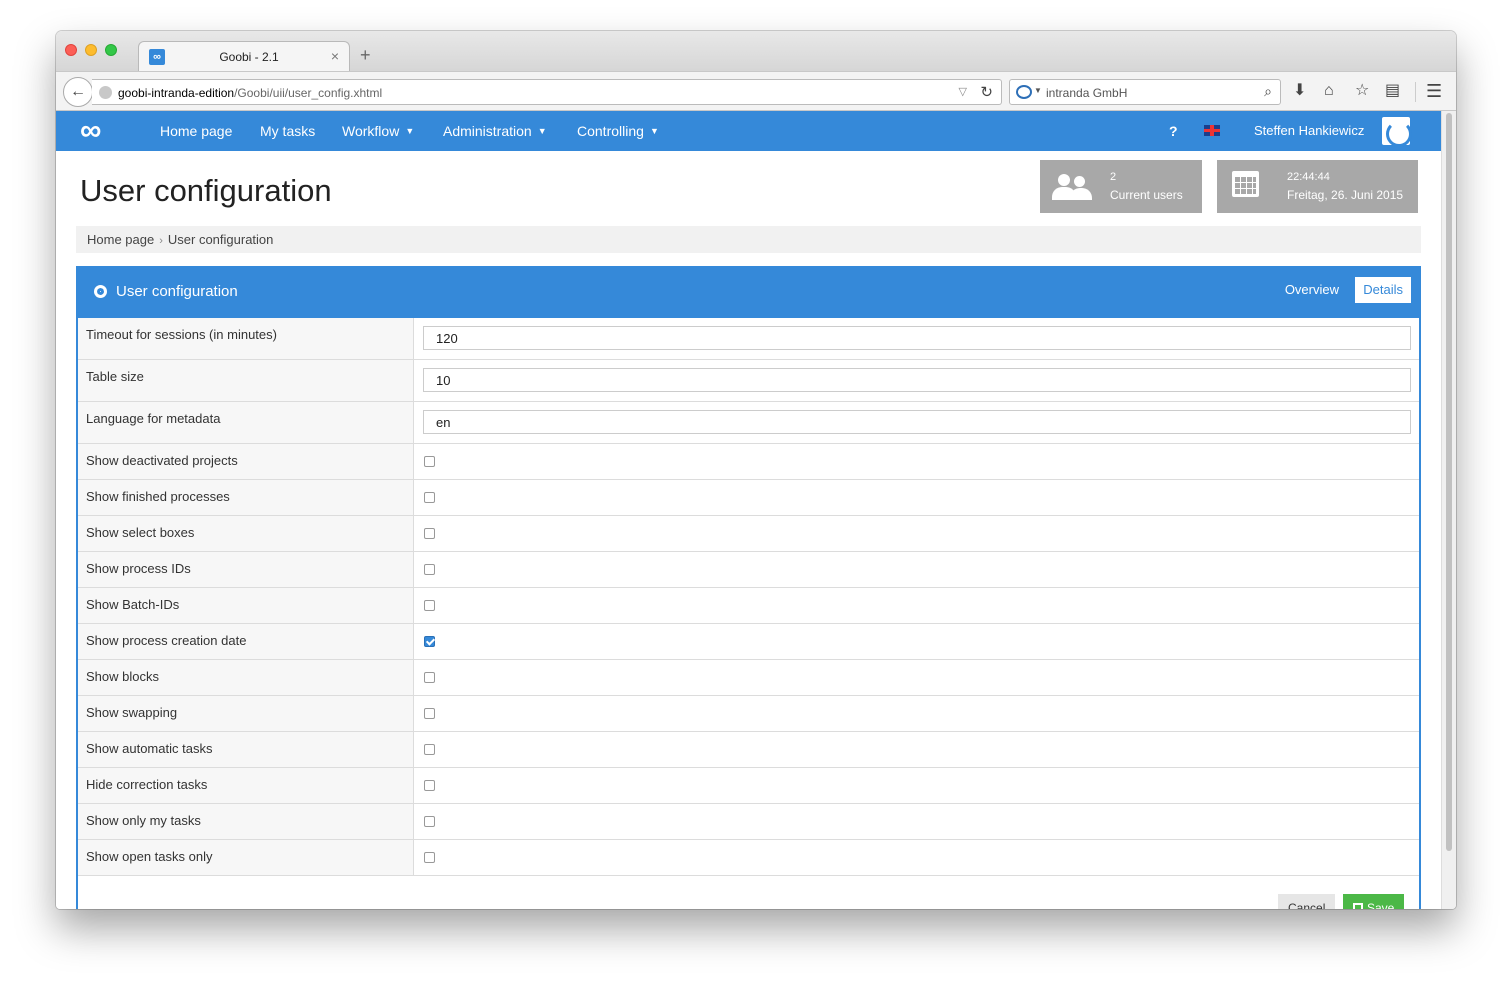  Describe the element at coordinates (1146, 195) in the screenshot. I see `current-users-label: Current users` at that location.